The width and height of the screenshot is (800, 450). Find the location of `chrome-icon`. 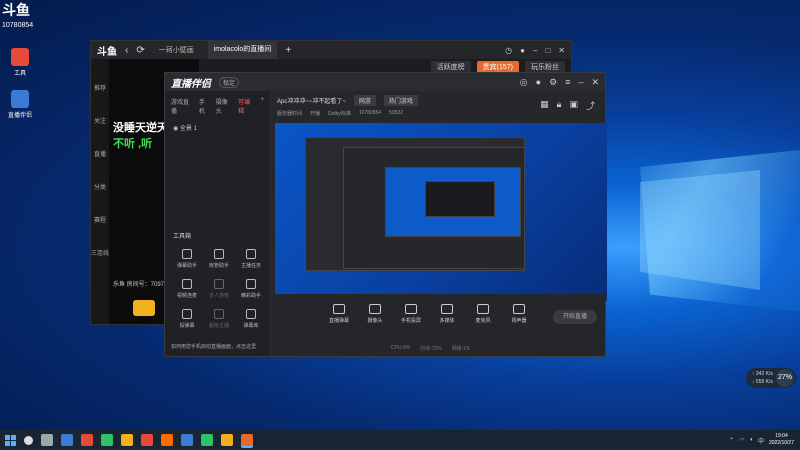

chrome-icon is located at coordinates (207, 440).